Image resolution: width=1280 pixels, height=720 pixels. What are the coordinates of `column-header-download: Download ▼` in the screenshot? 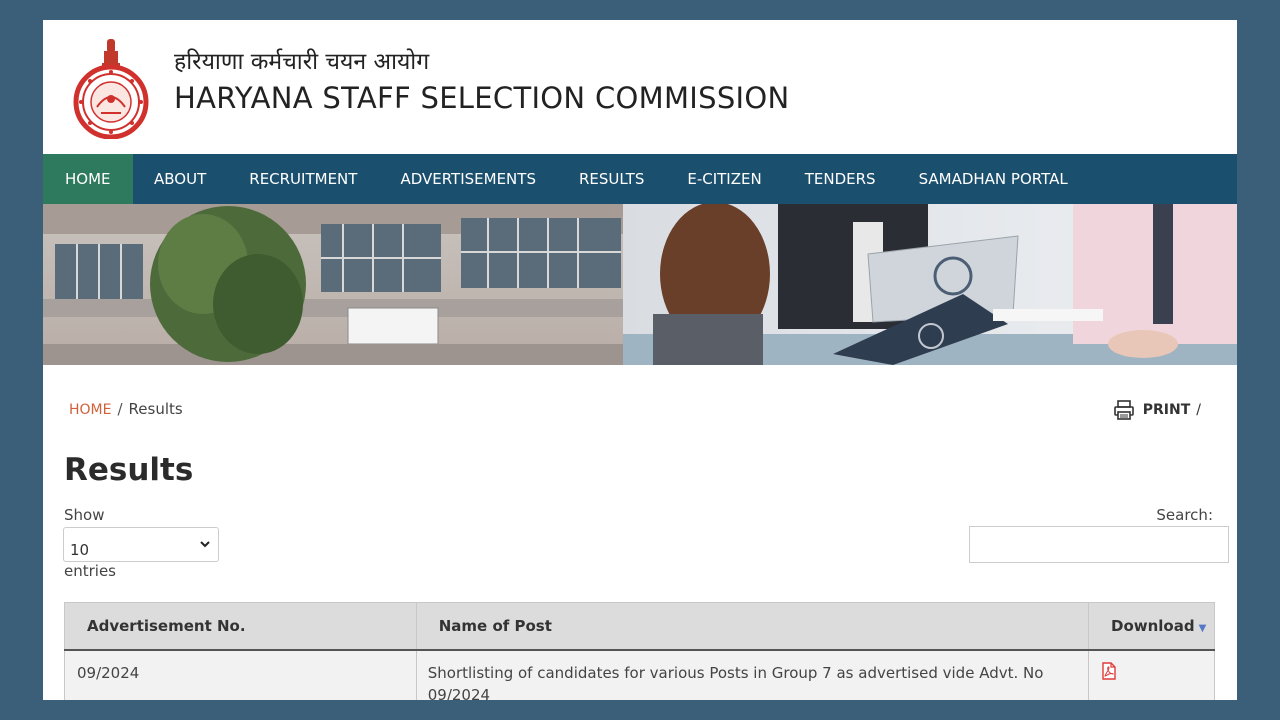 It's located at (1151, 626).